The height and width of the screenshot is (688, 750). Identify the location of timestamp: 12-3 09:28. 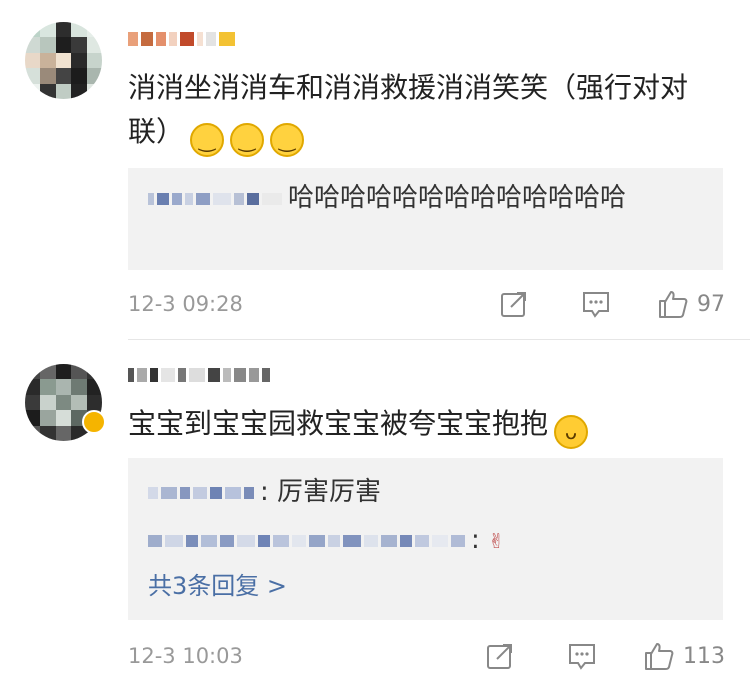
(185, 304).